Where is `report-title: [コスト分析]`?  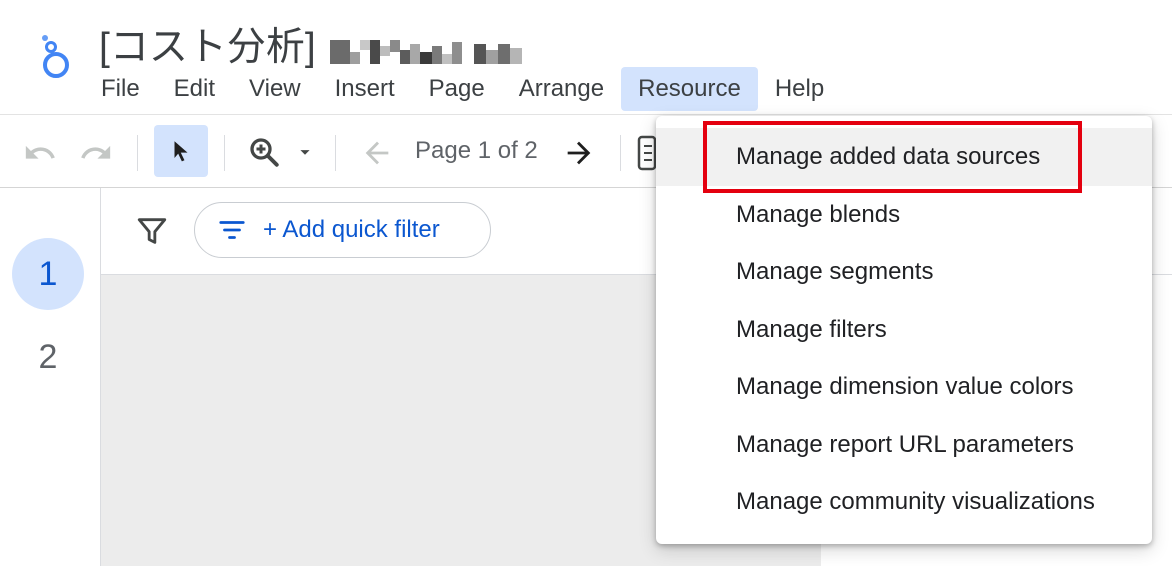 report-title: [コスト分析] is located at coordinates (207, 48).